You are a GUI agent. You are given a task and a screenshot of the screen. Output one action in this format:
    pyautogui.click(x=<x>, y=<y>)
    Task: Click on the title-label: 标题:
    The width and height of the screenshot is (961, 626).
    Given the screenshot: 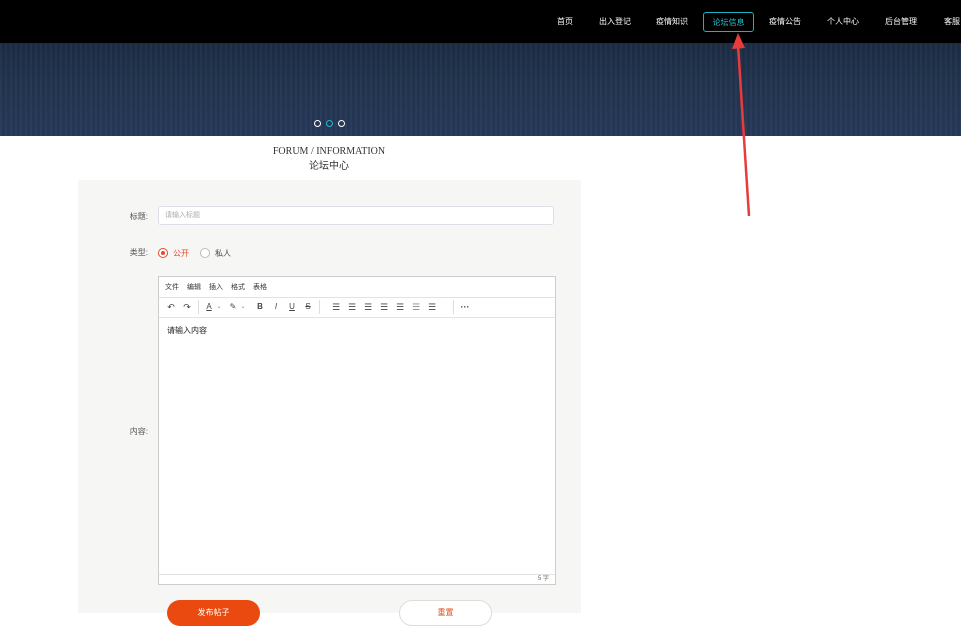 What is the action you would take?
    pyautogui.click(x=138, y=216)
    